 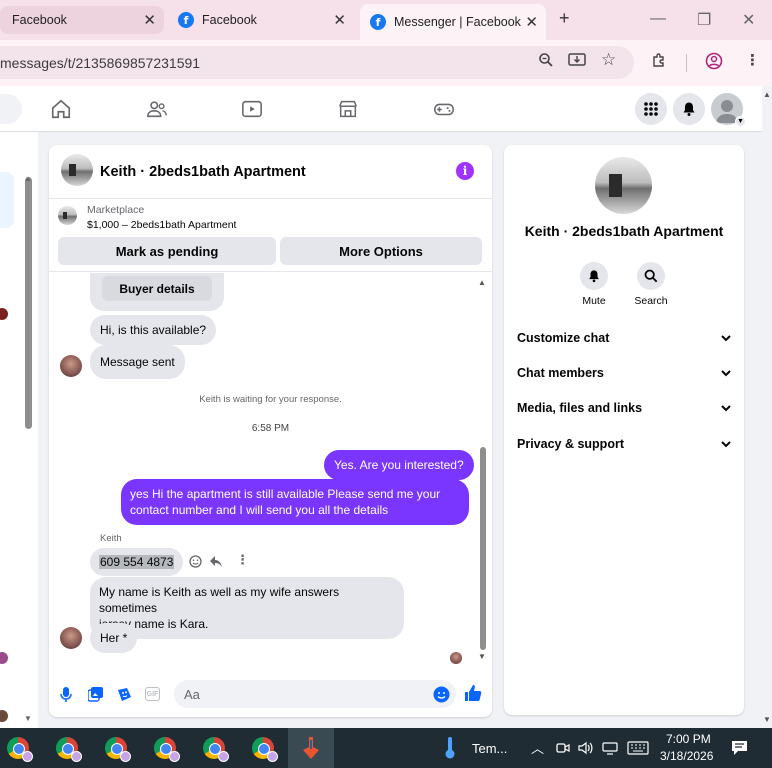 I want to click on tab-label: Facebook, so click(x=39, y=20).